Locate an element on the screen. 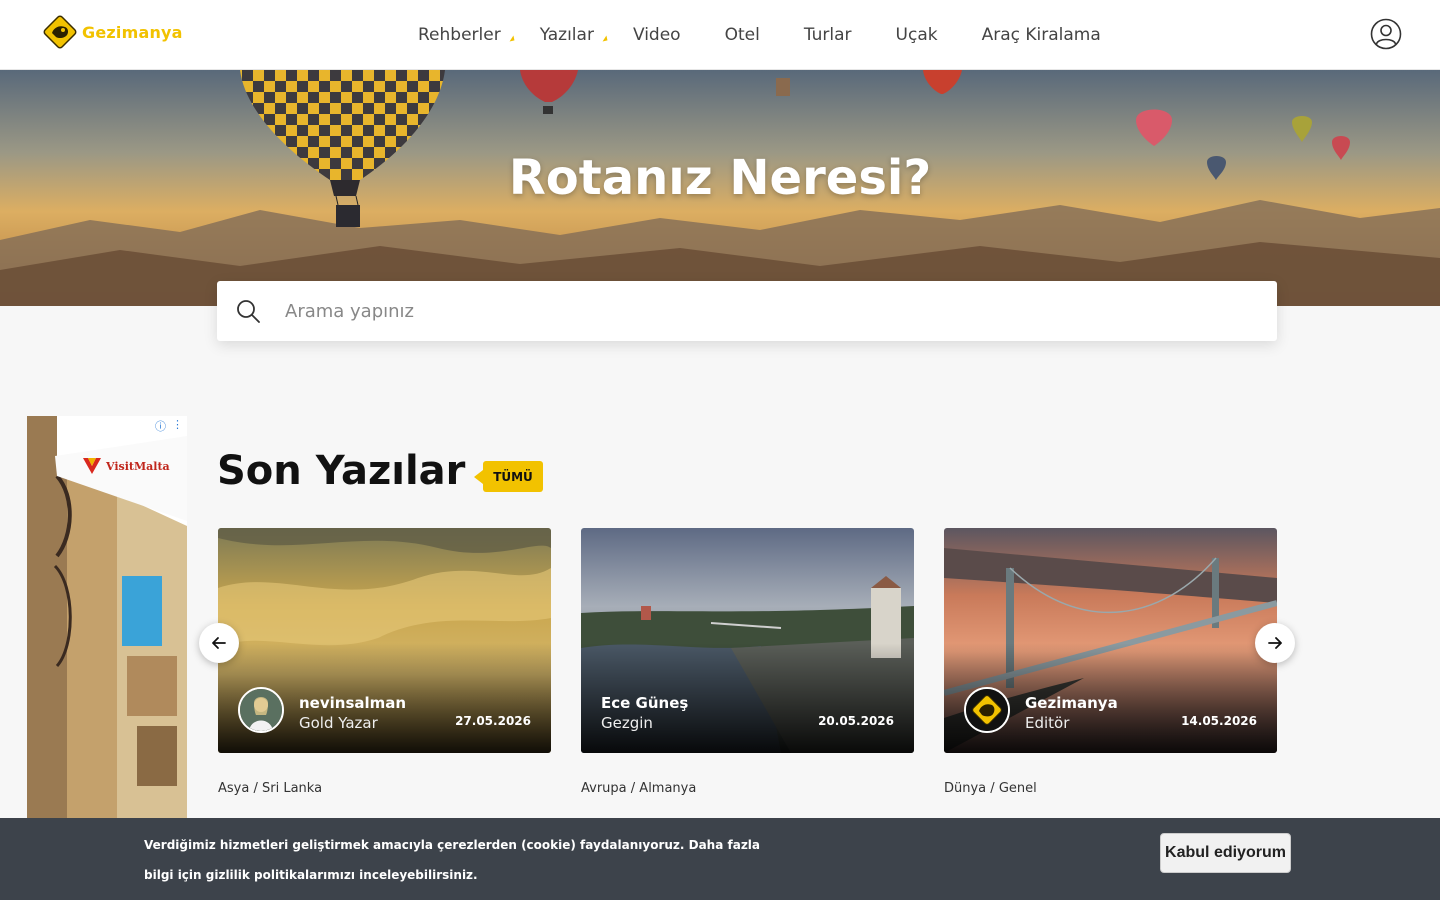 The height and width of the screenshot is (900, 1440). logo-text: Gezimanya is located at coordinates (132, 32).